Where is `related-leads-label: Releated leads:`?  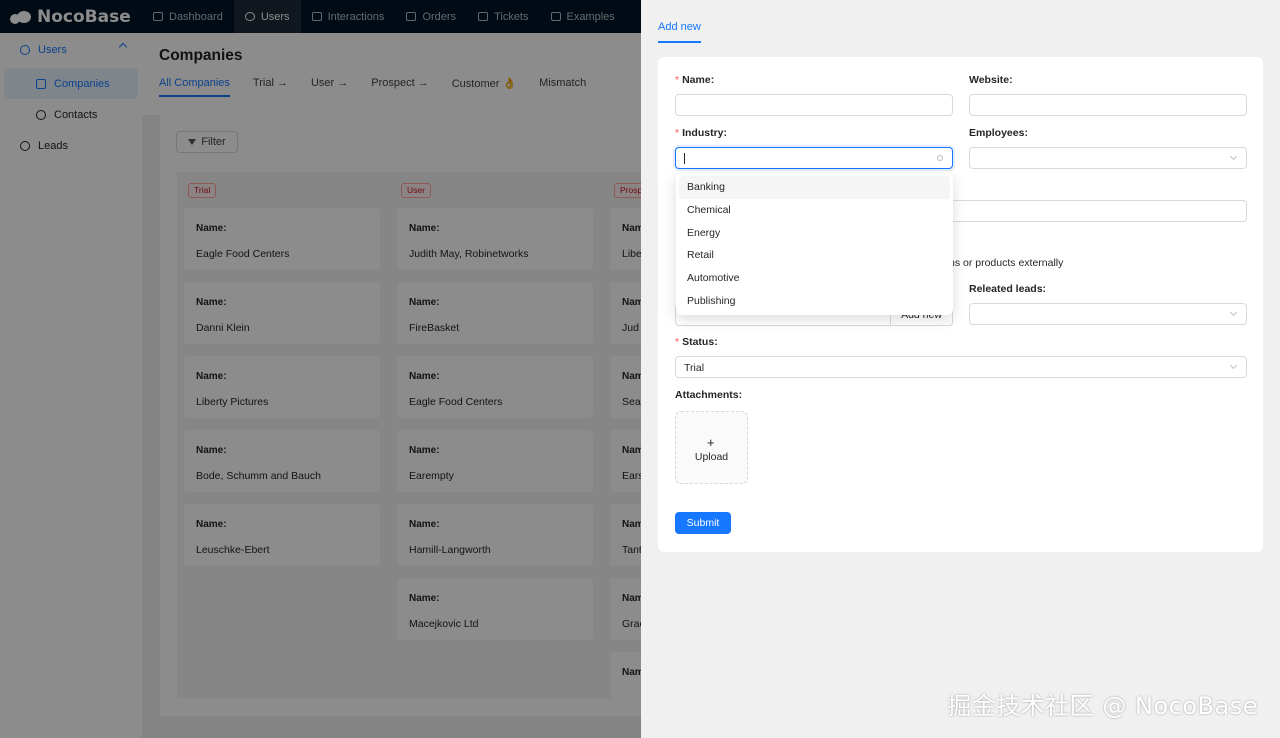 related-leads-label: Releated leads: is located at coordinates (1008, 289).